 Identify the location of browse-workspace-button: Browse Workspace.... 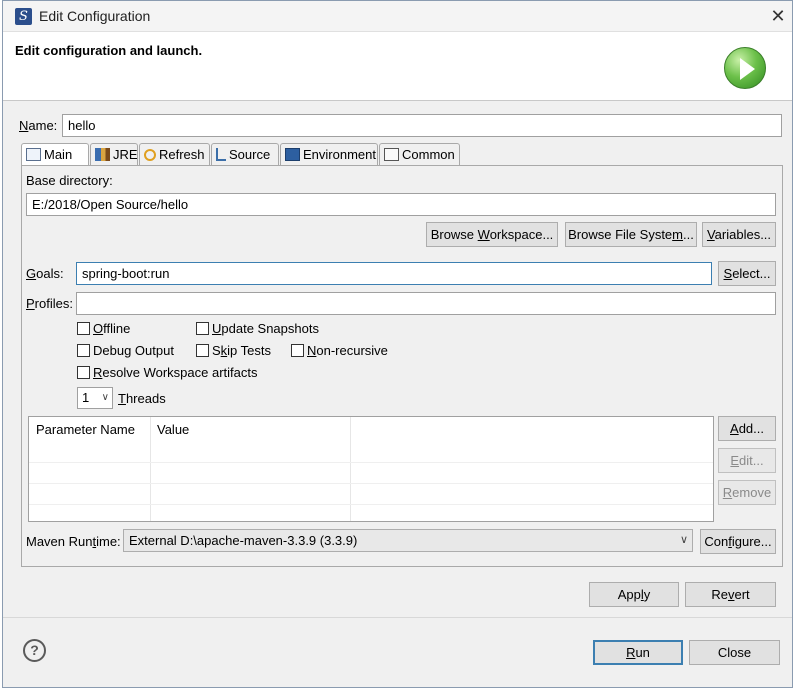
(492, 234).